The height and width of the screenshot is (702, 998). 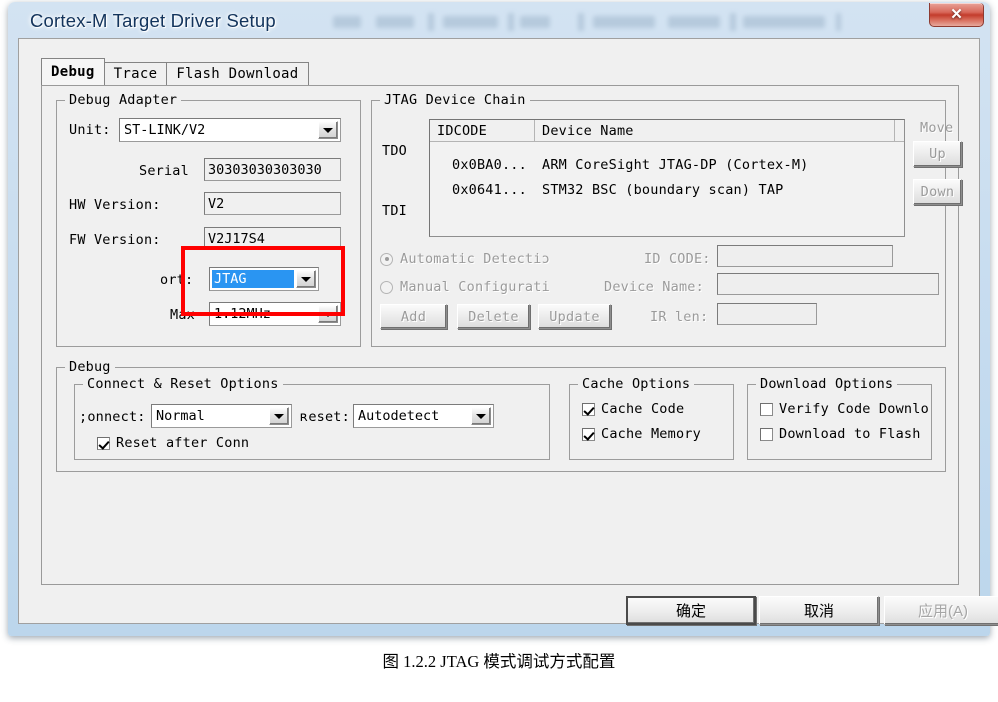 I want to click on checkbox-cache-code-label: Cache Code, so click(x=643, y=409).